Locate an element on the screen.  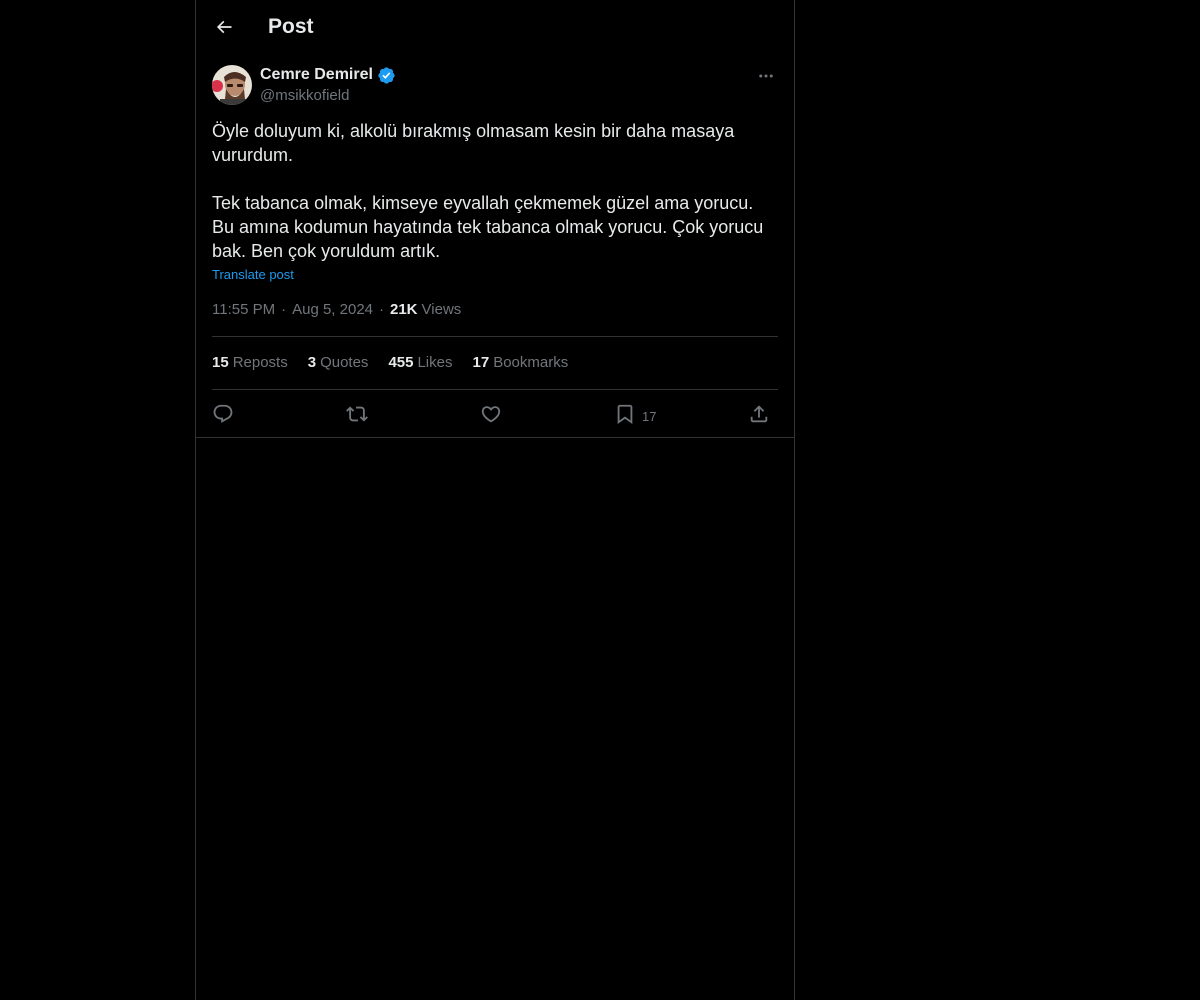
stat-number: 455 is located at coordinates (401, 362).